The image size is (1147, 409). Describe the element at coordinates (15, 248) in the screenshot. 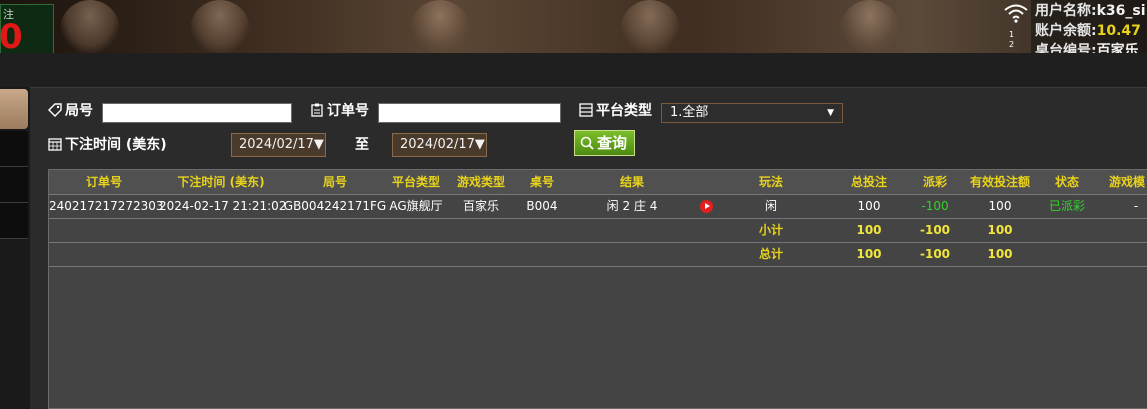

I see `side-menu` at that location.